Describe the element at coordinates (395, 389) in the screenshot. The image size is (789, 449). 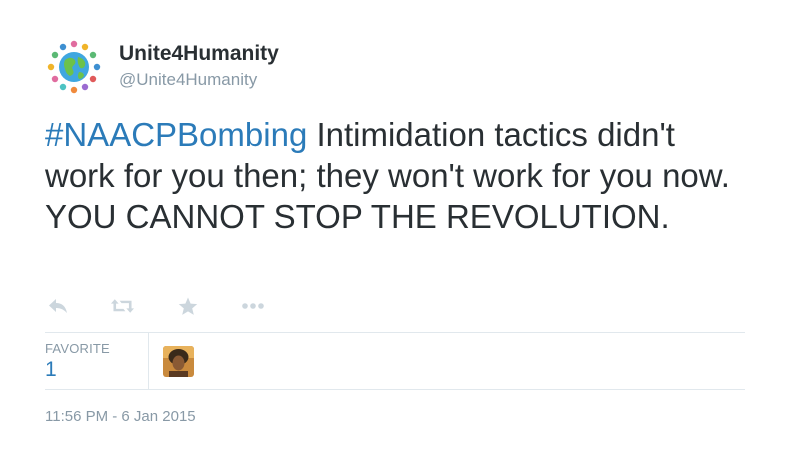
I see `stats-bottom-divider` at that location.